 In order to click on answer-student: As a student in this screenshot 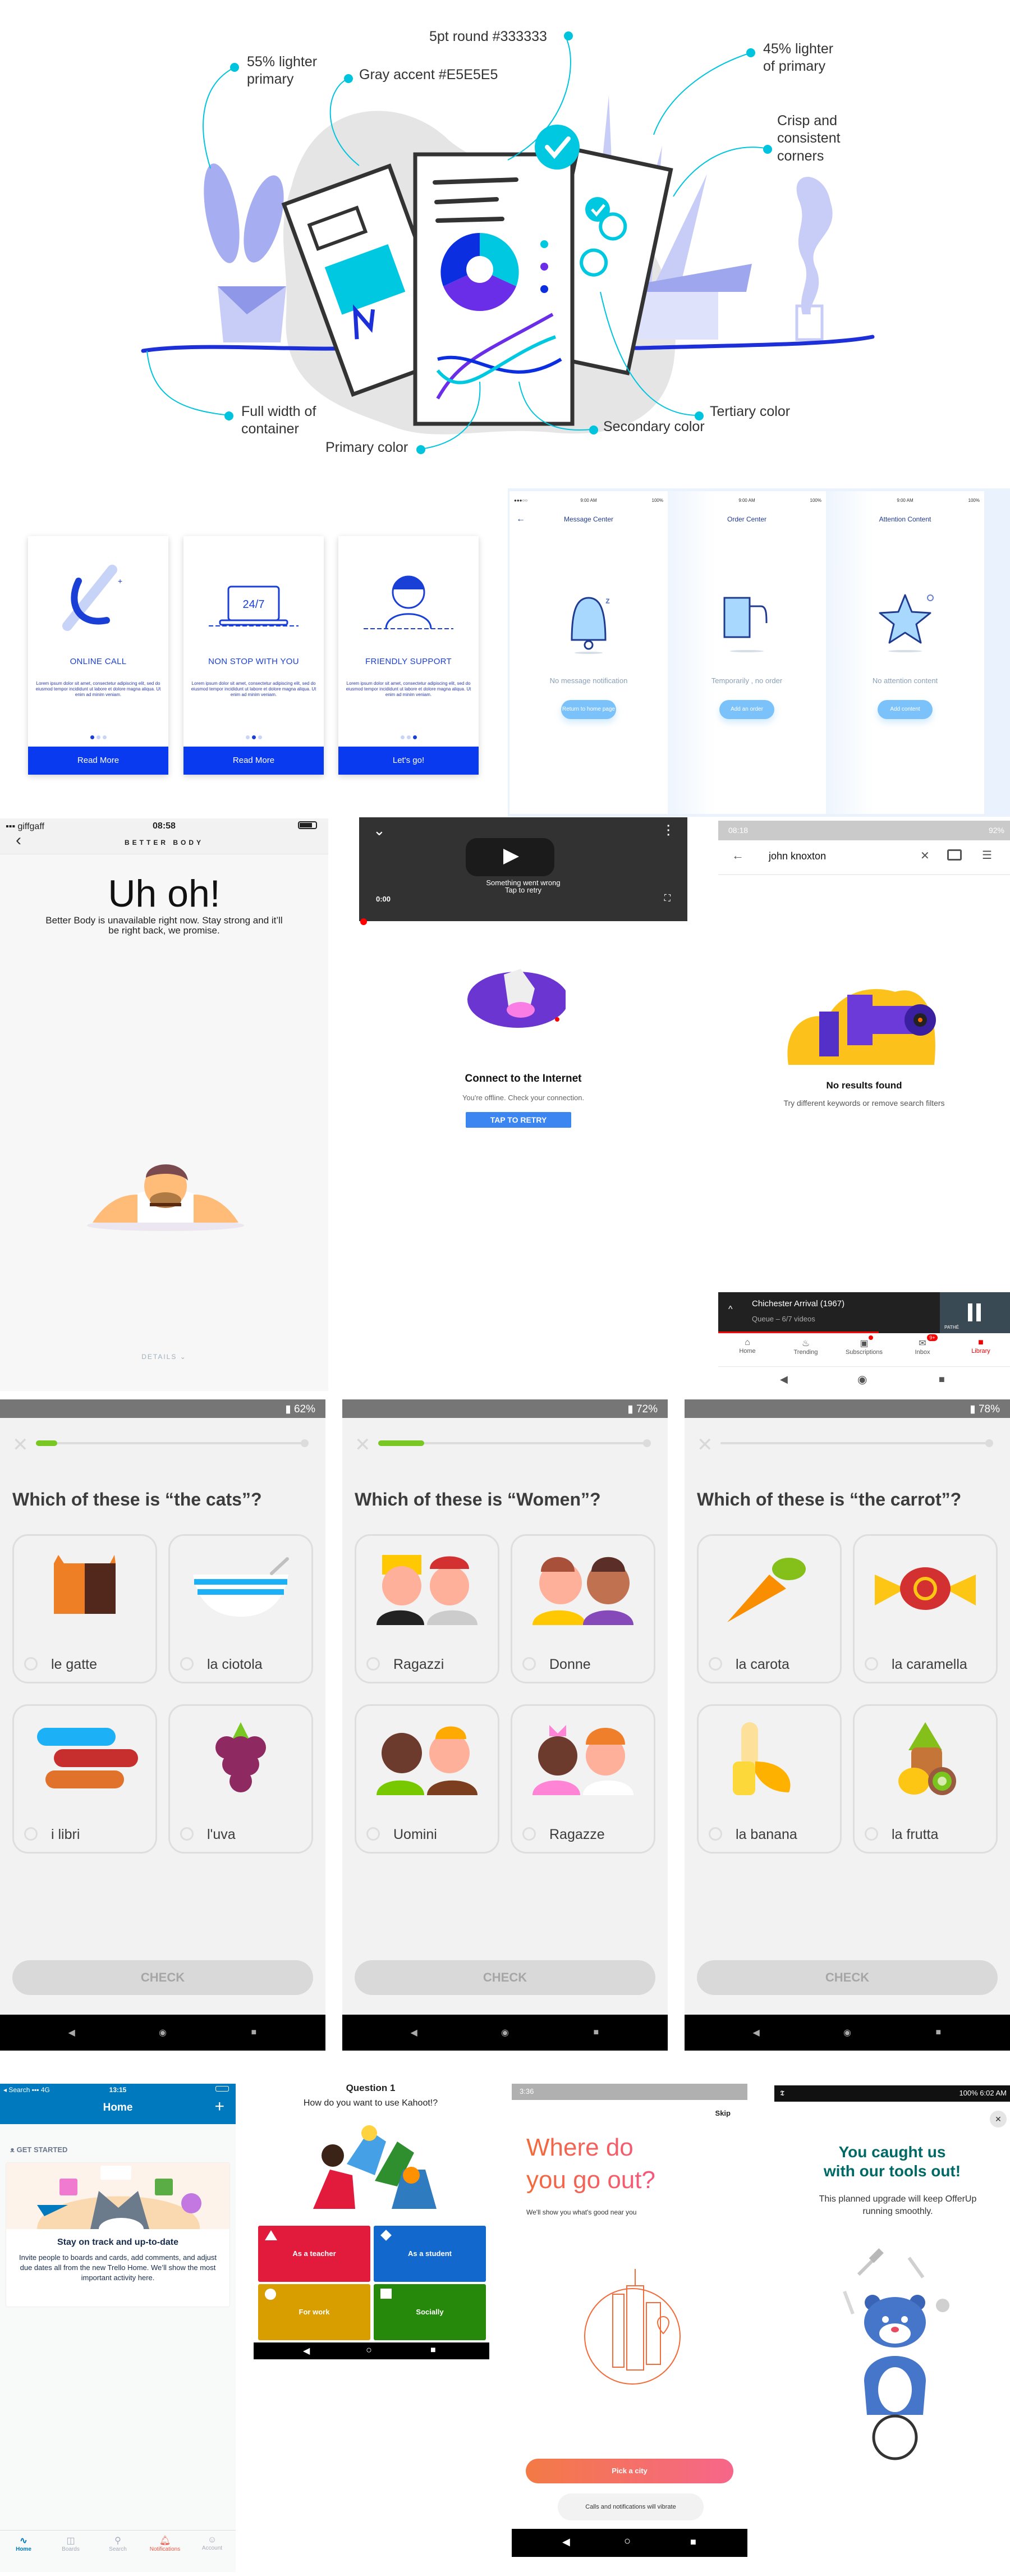, I will do `click(430, 2254)`.